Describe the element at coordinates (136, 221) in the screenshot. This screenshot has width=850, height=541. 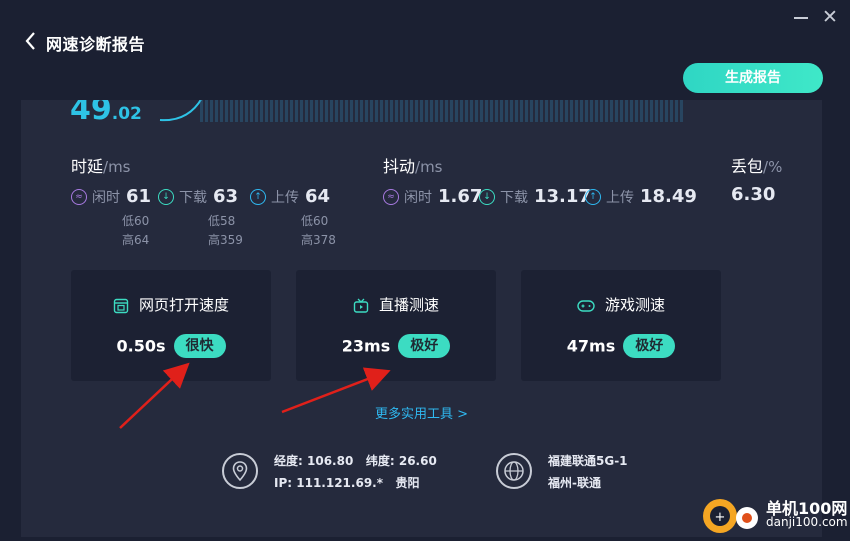
I see `latency-idle-low: 低60` at that location.